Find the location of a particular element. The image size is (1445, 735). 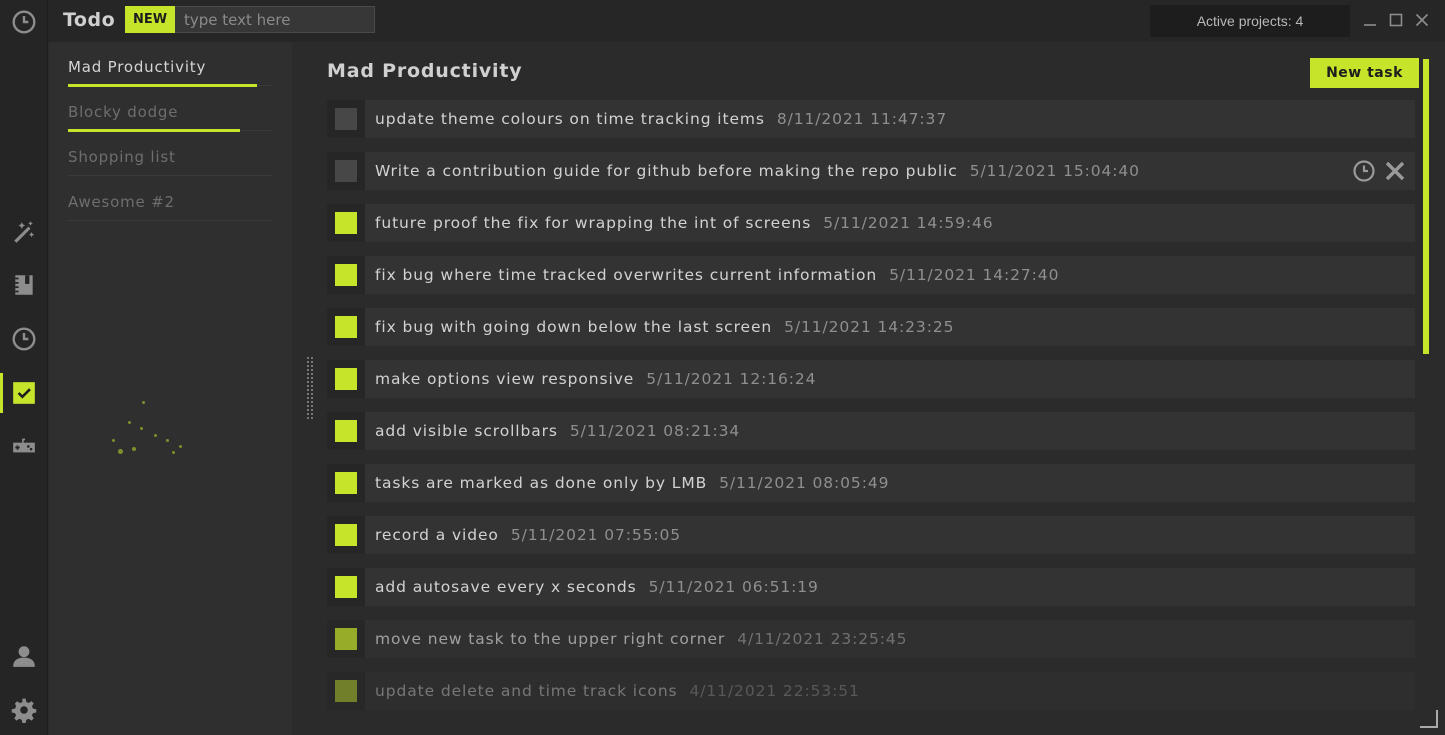

vertical-scrollbar is located at coordinates (1426, 206).